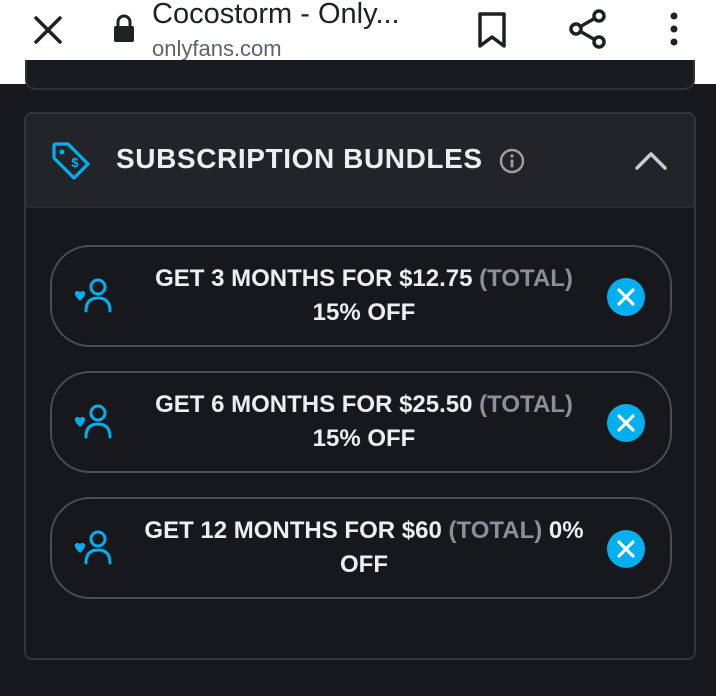  What do you see at coordinates (124, 29) in the screenshot?
I see `lock-icon` at bounding box center [124, 29].